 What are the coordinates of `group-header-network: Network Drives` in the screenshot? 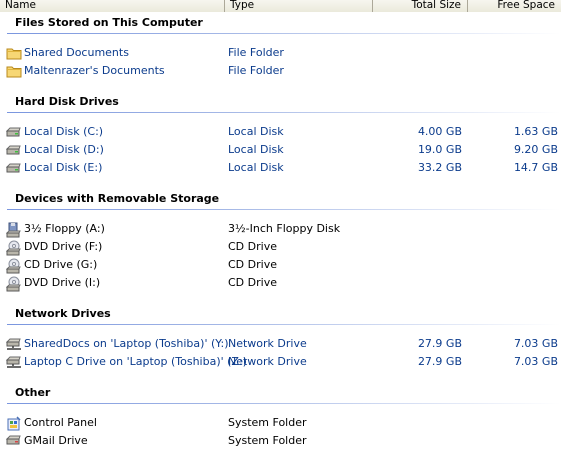 It's located at (63, 313).